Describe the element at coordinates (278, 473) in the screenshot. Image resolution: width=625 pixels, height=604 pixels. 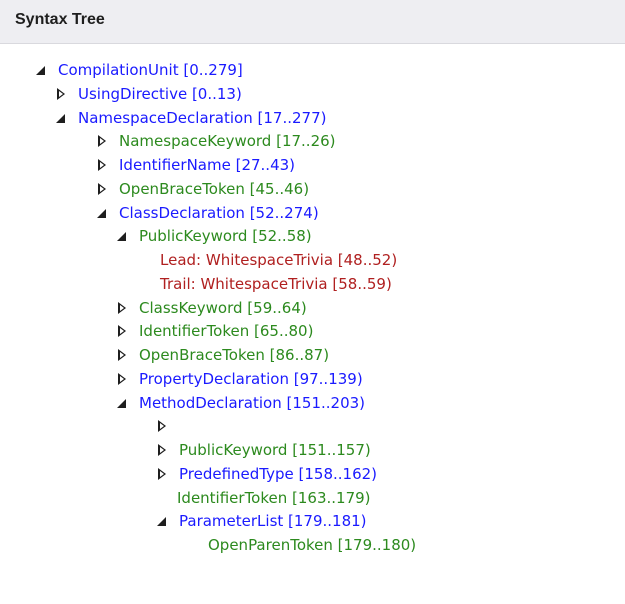
I see `tree-node-label: PredefinedType [158..162)` at that location.